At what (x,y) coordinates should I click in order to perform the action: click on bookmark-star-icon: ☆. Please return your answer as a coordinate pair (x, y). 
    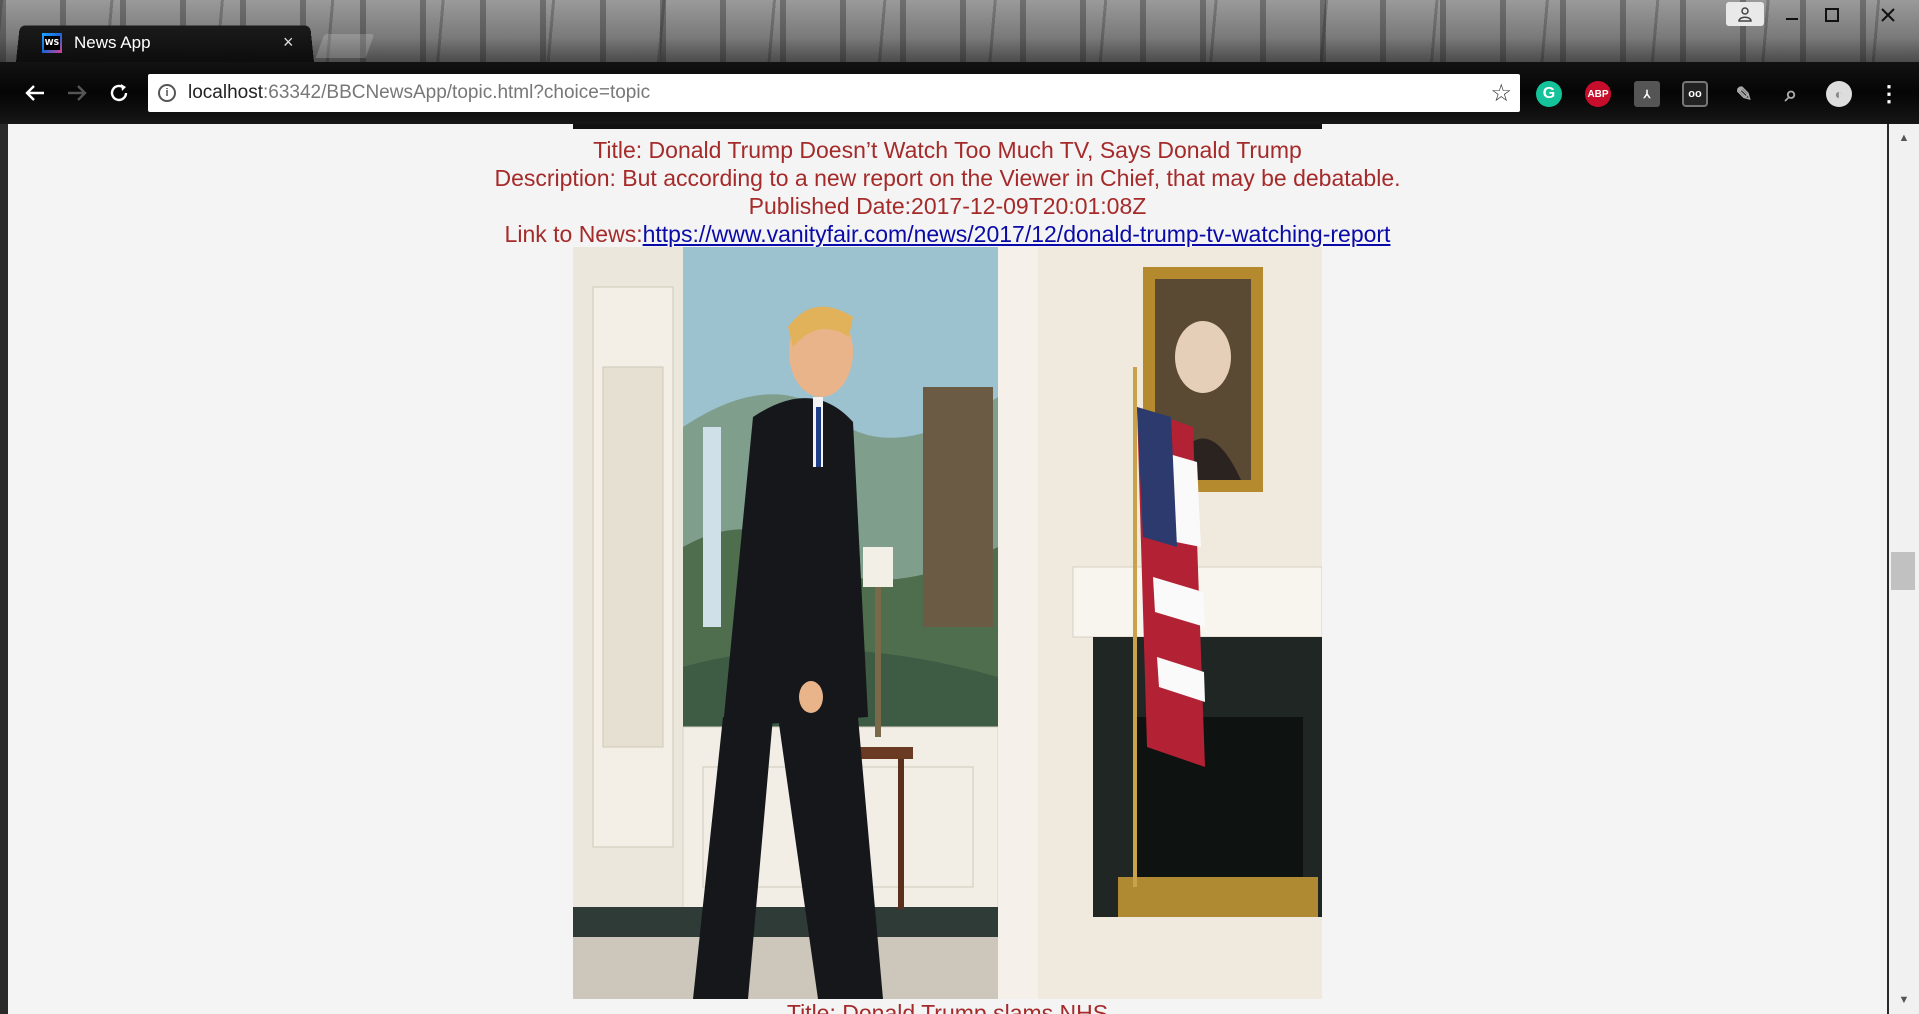
    Looking at the image, I should click on (1501, 93).